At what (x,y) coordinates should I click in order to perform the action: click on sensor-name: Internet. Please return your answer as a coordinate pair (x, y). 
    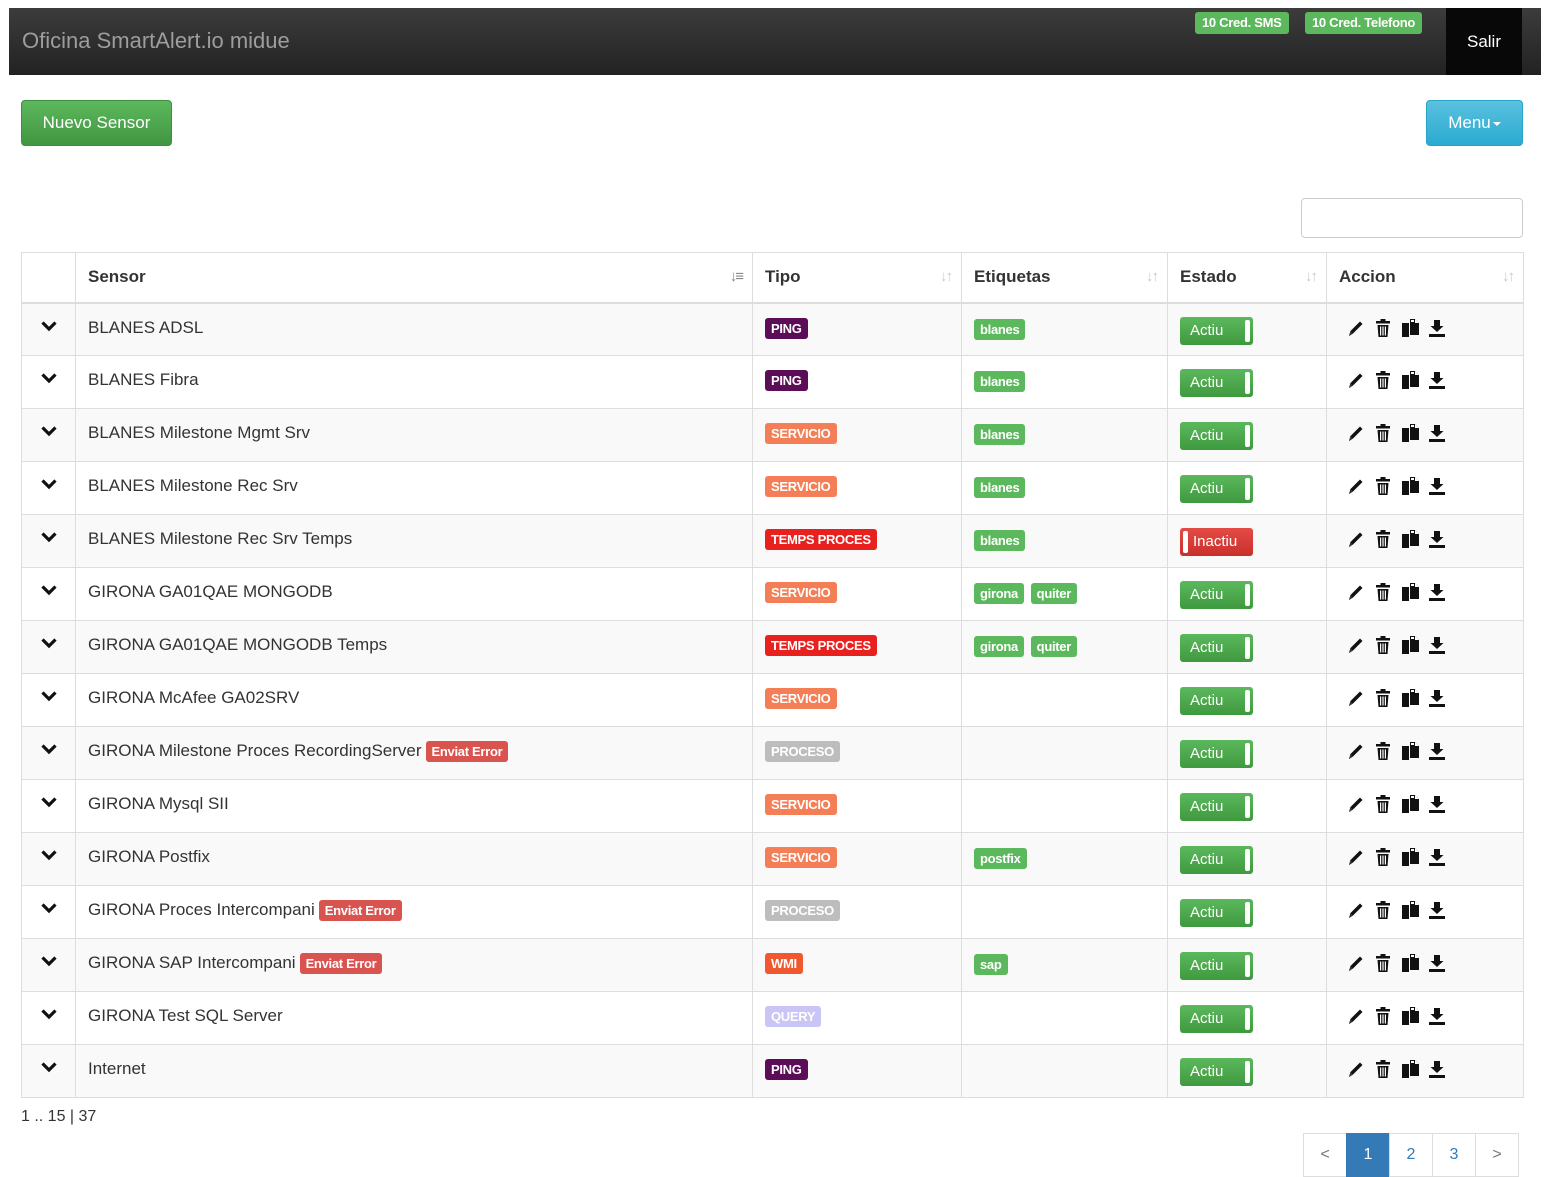
    Looking at the image, I should click on (117, 1068).